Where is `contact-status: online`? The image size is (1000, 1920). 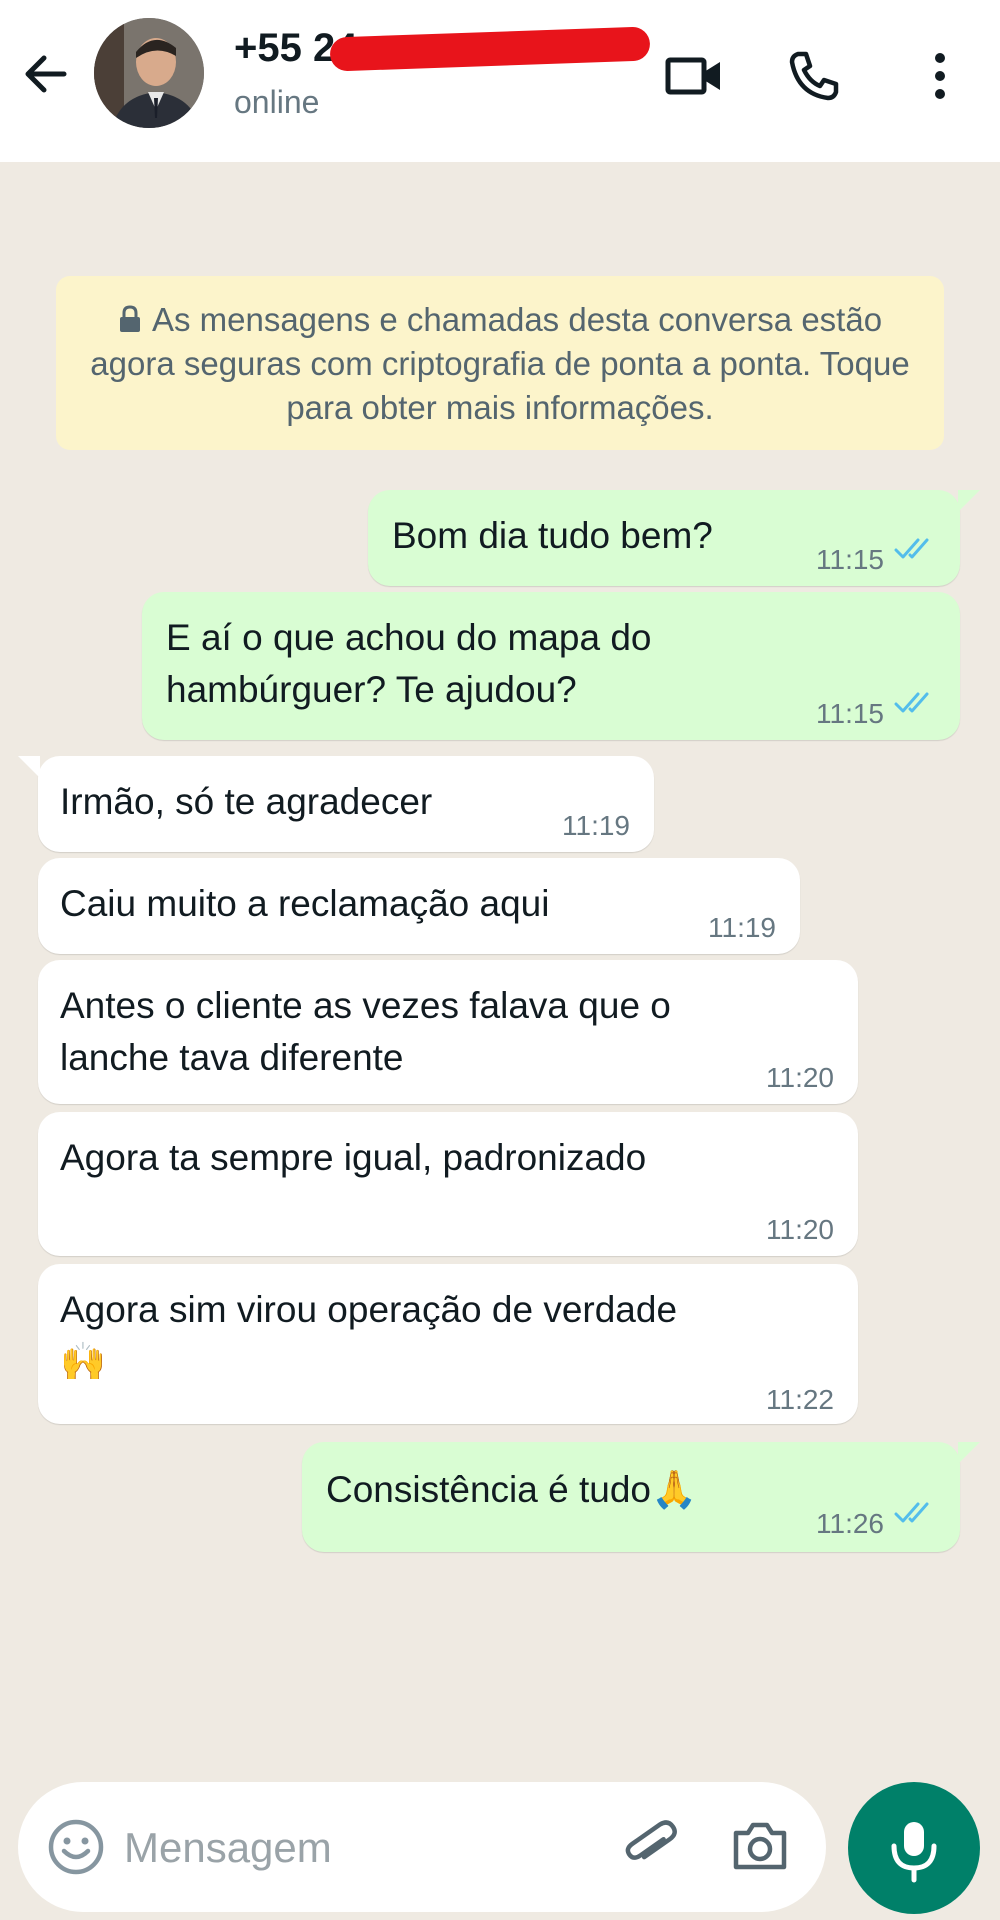
contact-status: online is located at coordinates (277, 102).